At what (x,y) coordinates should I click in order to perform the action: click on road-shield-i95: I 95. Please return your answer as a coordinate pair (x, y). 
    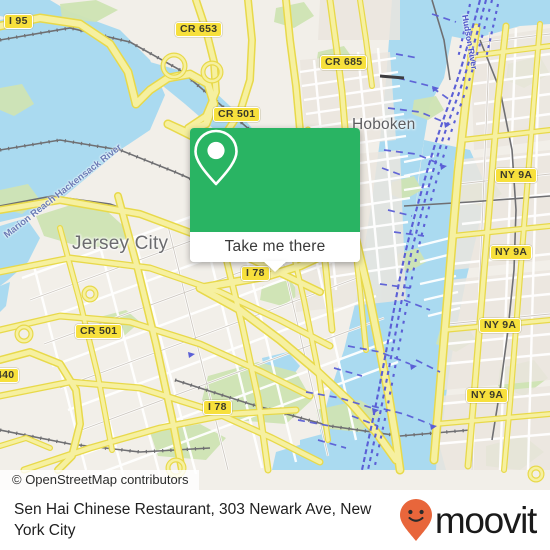
    Looking at the image, I should click on (18, 21).